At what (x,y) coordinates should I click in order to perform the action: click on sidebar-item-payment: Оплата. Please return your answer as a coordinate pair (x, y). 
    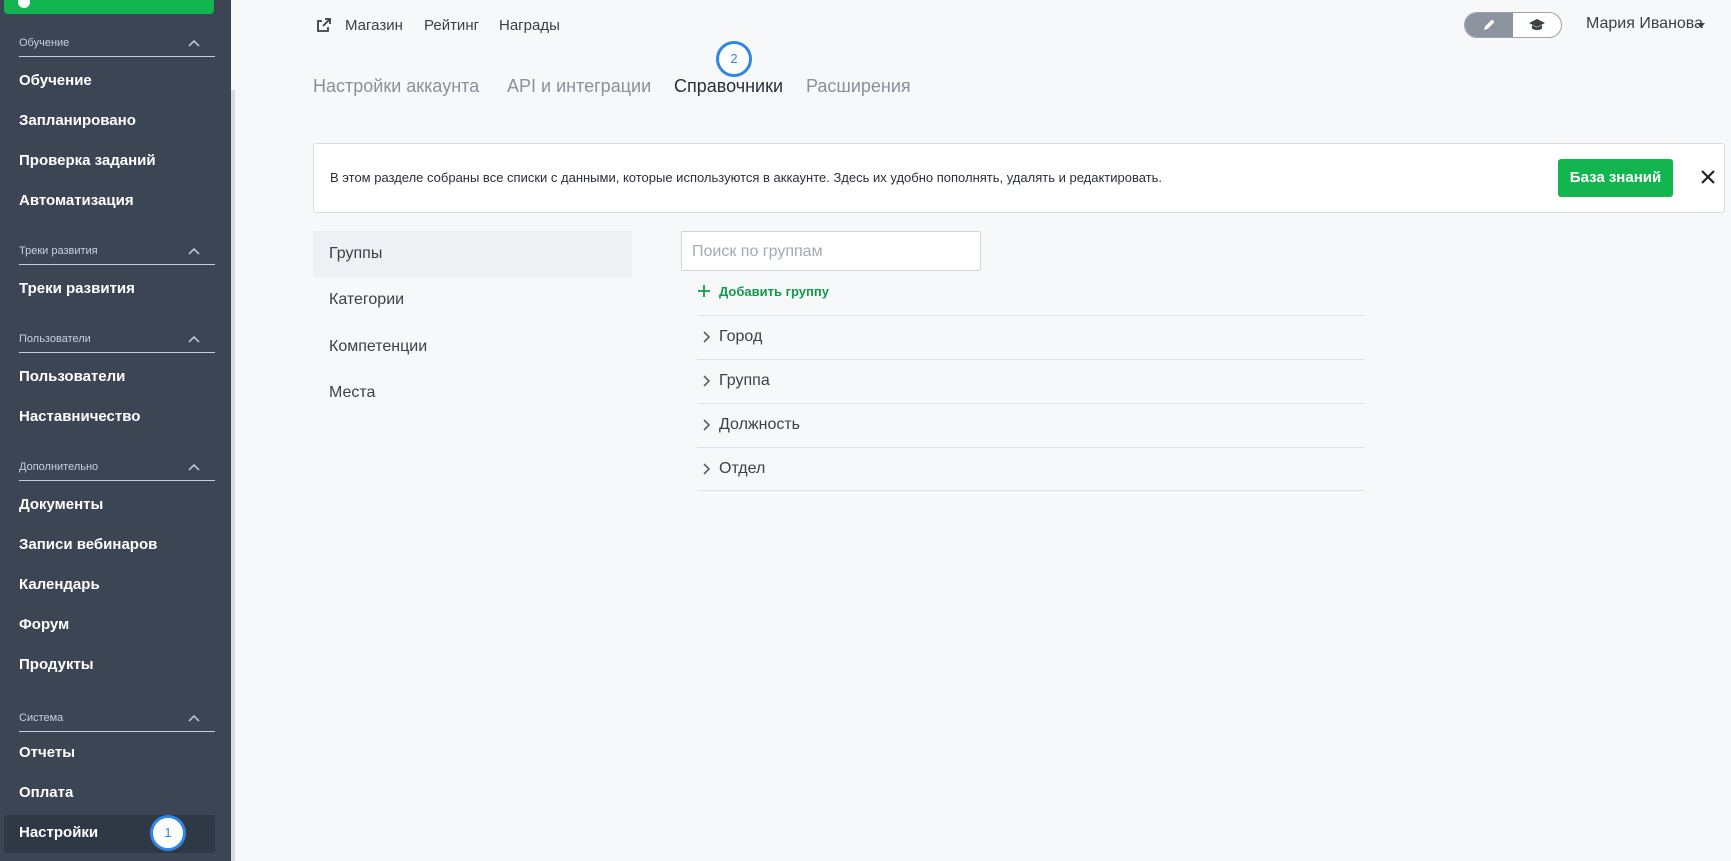
    Looking at the image, I should click on (46, 793).